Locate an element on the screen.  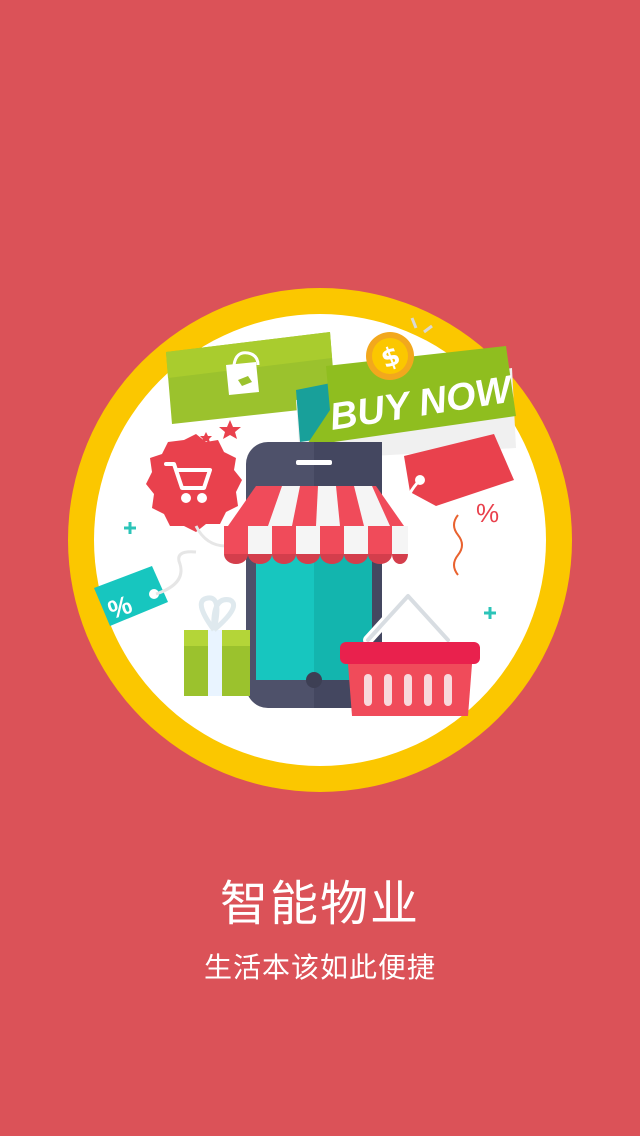
coin-icon: $ is located at coordinates (390, 356).